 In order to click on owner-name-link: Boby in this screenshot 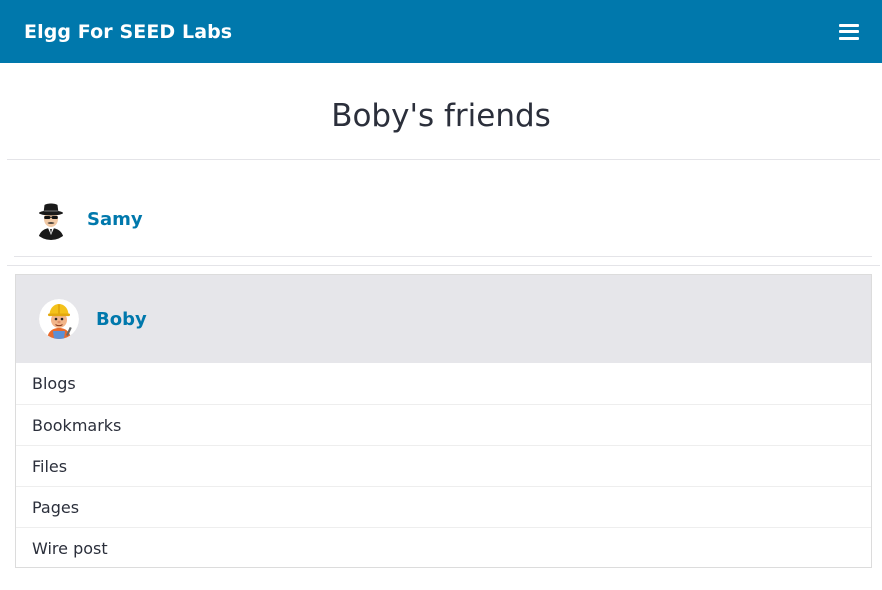, I will do `click(121, 319)`.